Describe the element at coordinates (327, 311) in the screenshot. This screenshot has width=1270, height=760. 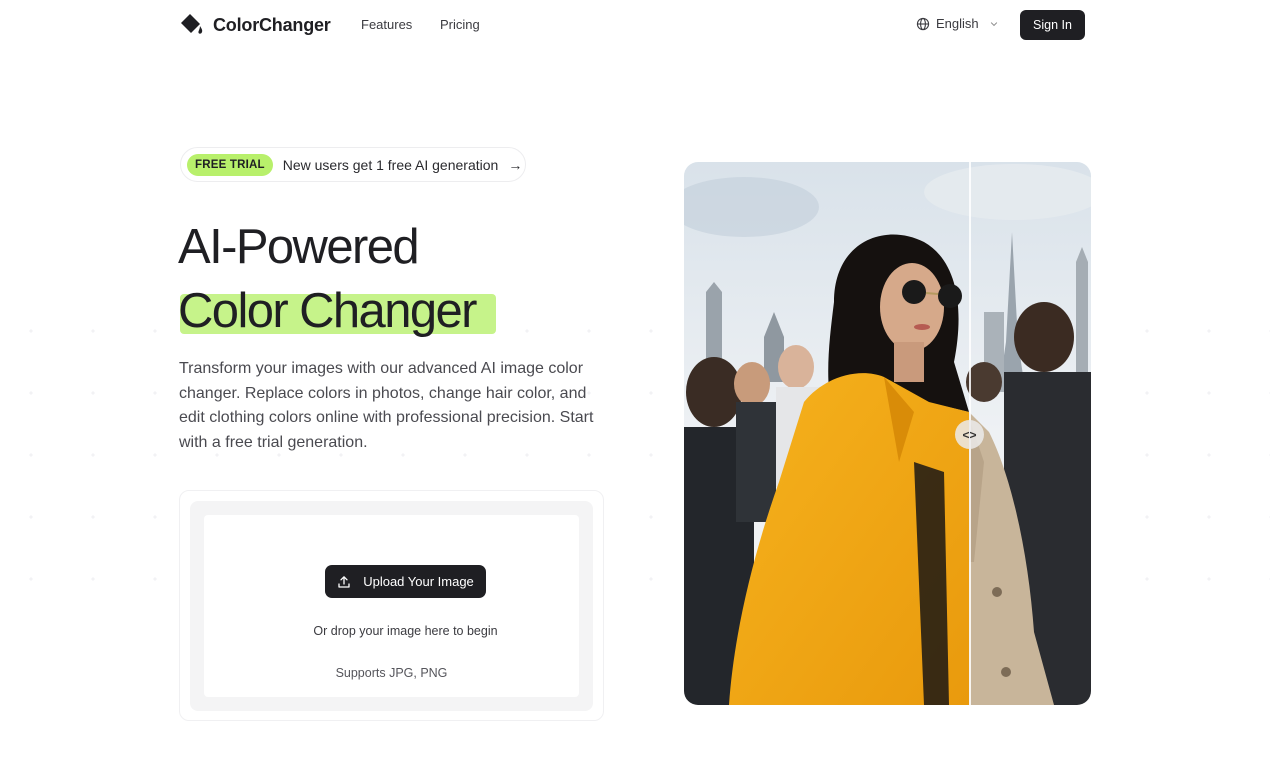
I see `headline-line-2: Color Changer` at that location.